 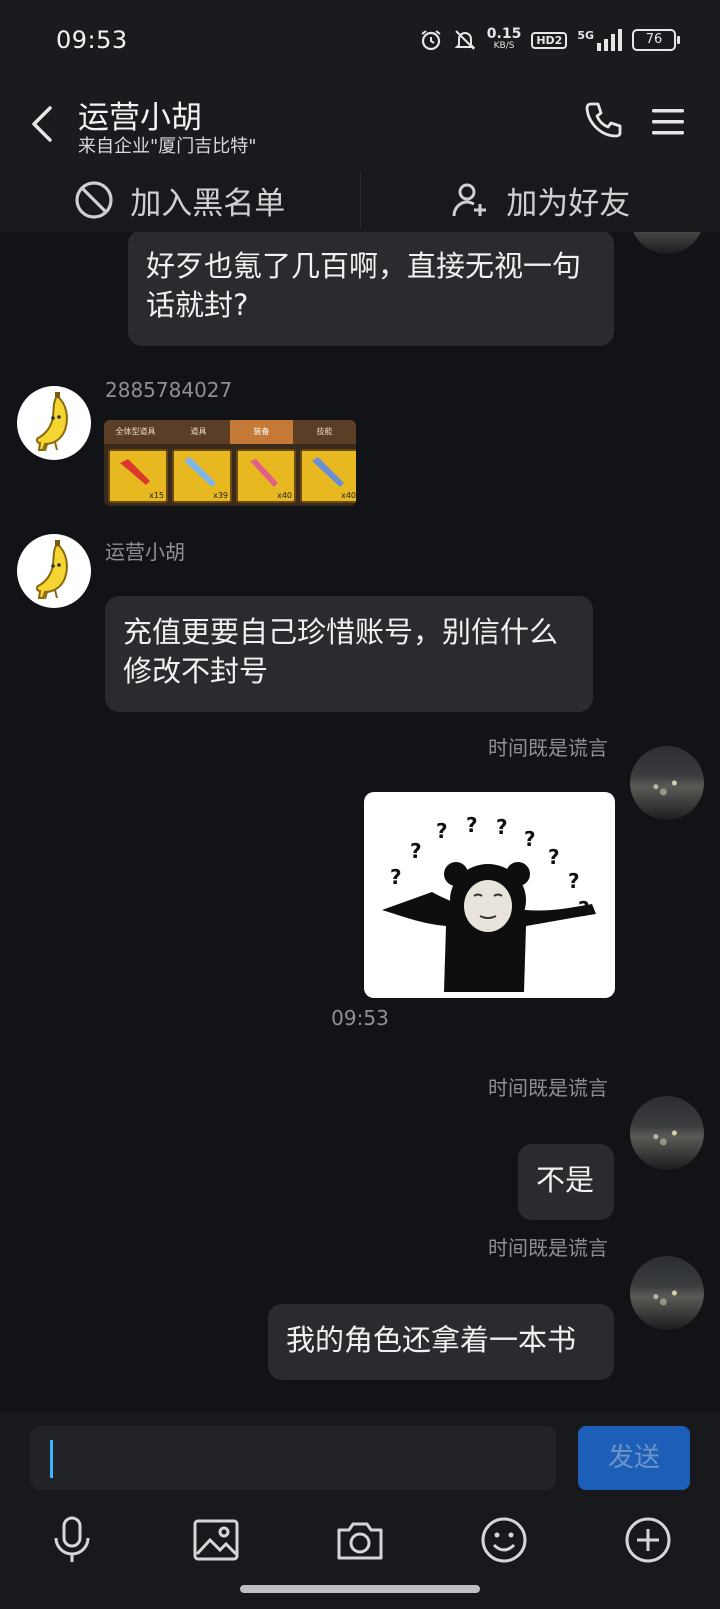 What do you see at coordinates (202, 476) in the screenshot?
I see `game-item: x39` at bounding box center [202, 476].